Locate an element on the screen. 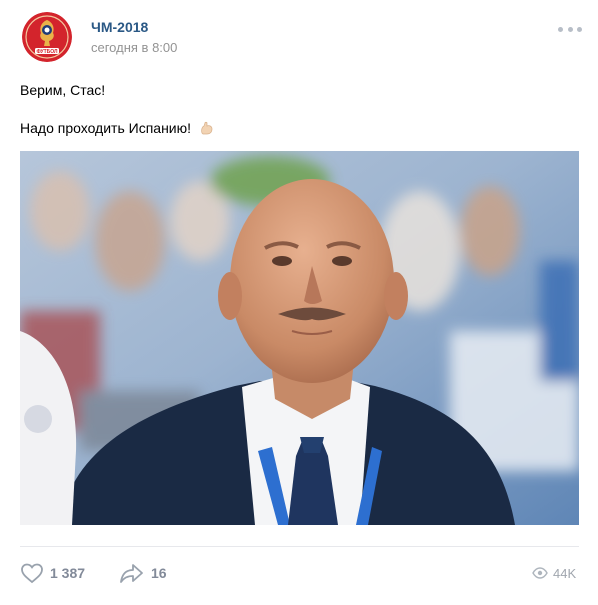 The image size is (598, 605). post-text-line-2-content: Надо проходить Испанию! is located at coordinates (106, 128).